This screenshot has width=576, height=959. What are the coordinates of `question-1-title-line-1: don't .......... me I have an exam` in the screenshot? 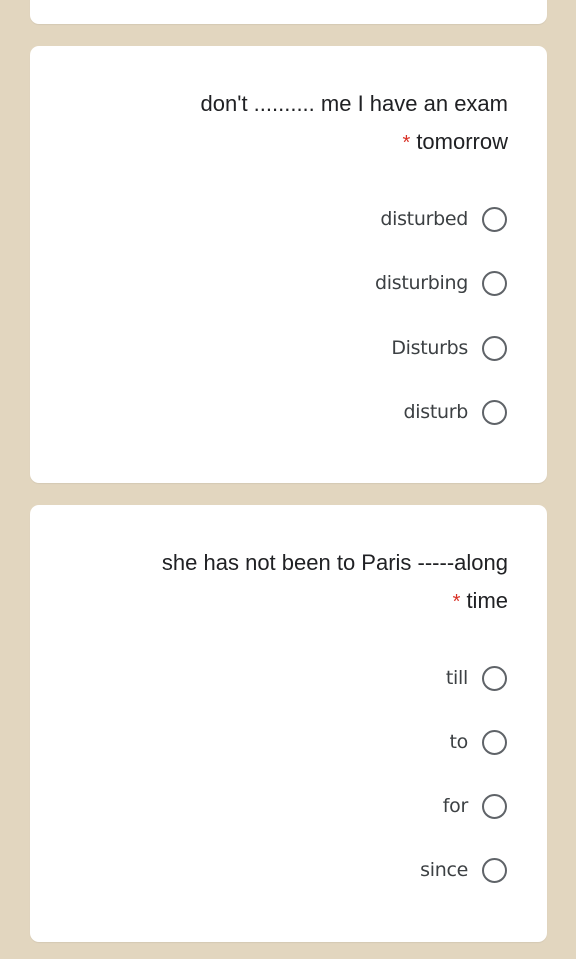 It's located at (354, 103).